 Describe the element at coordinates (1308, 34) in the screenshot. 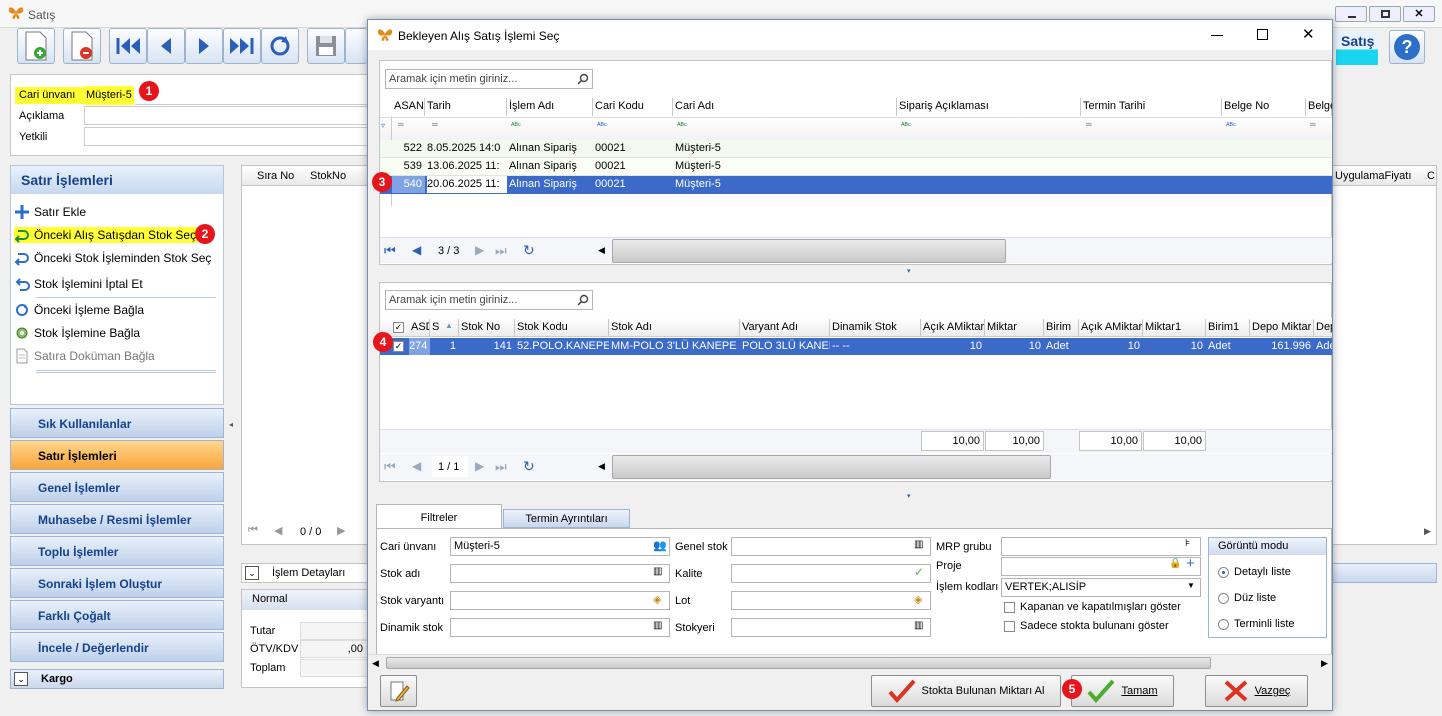

I see `dialog-close-icon: ✕` at that location.